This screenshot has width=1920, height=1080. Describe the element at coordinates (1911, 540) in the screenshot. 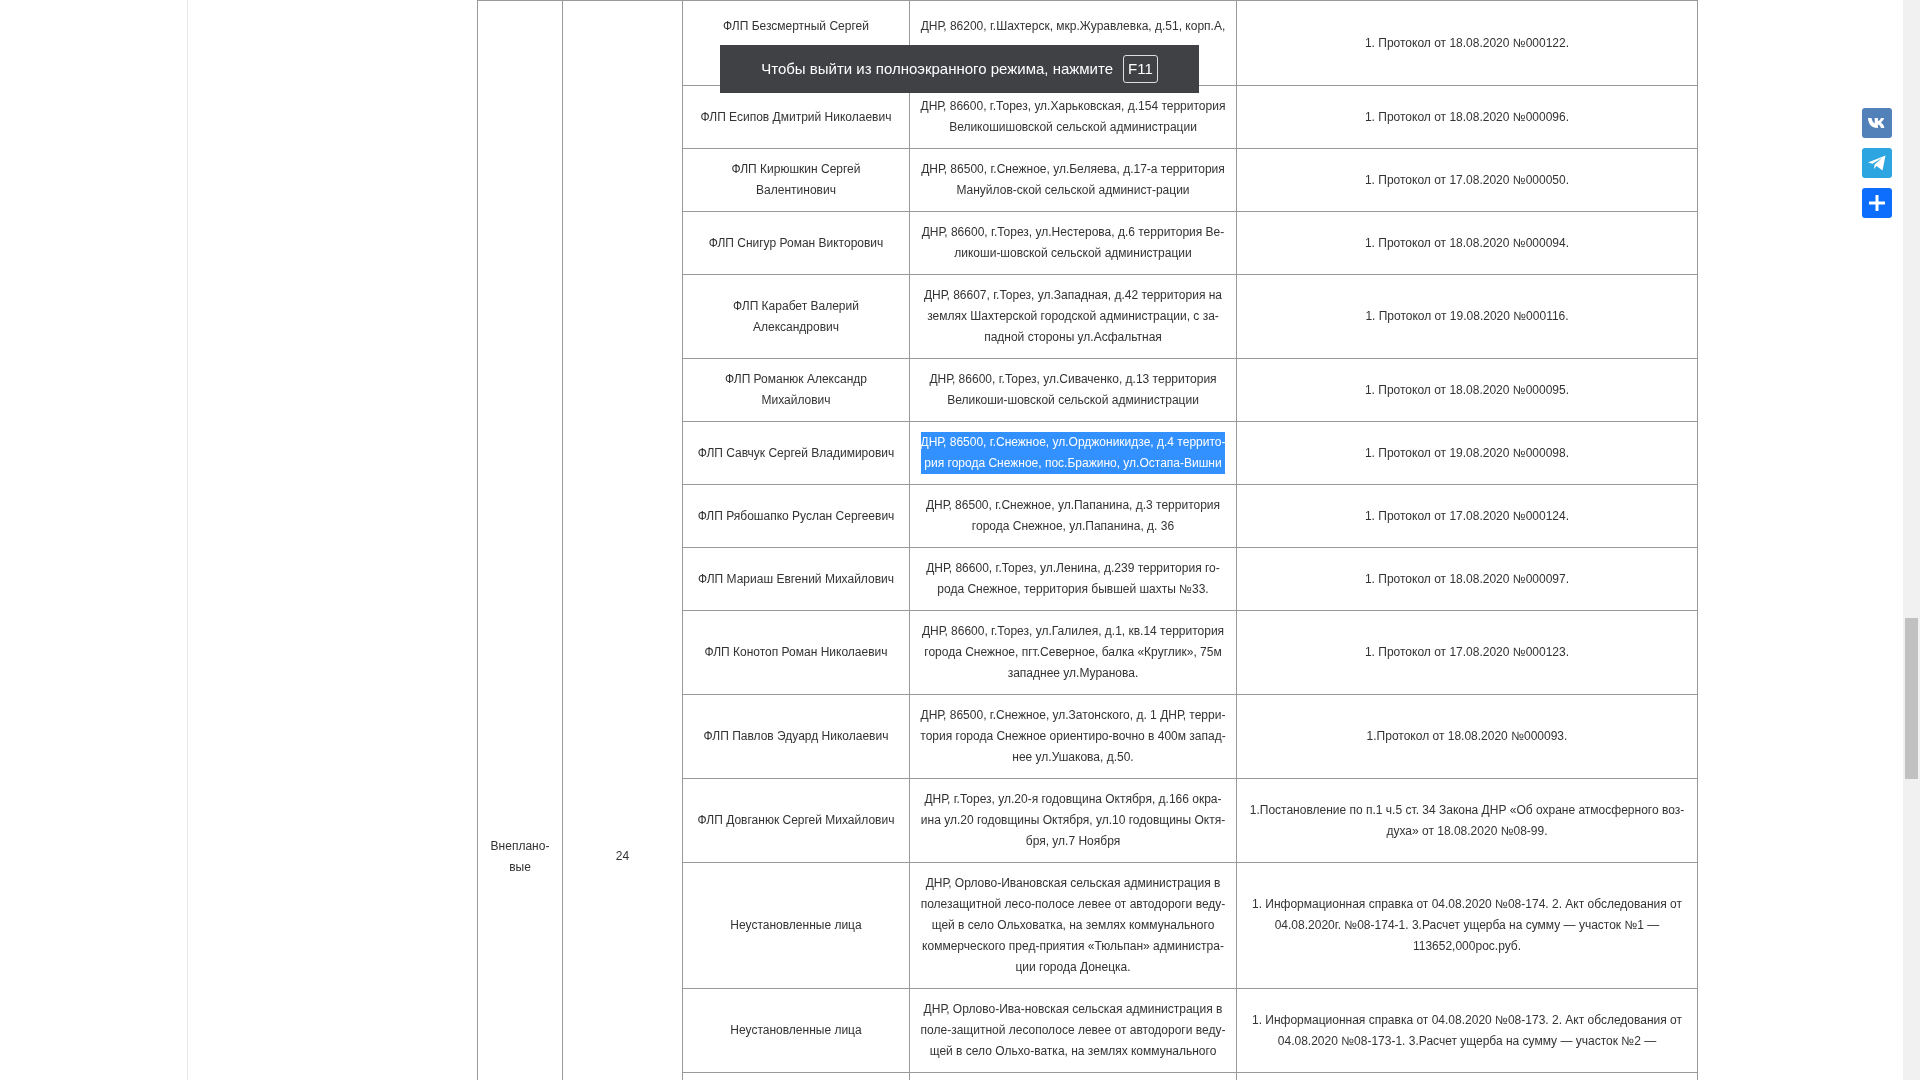

I see `scrollbar` at that location.